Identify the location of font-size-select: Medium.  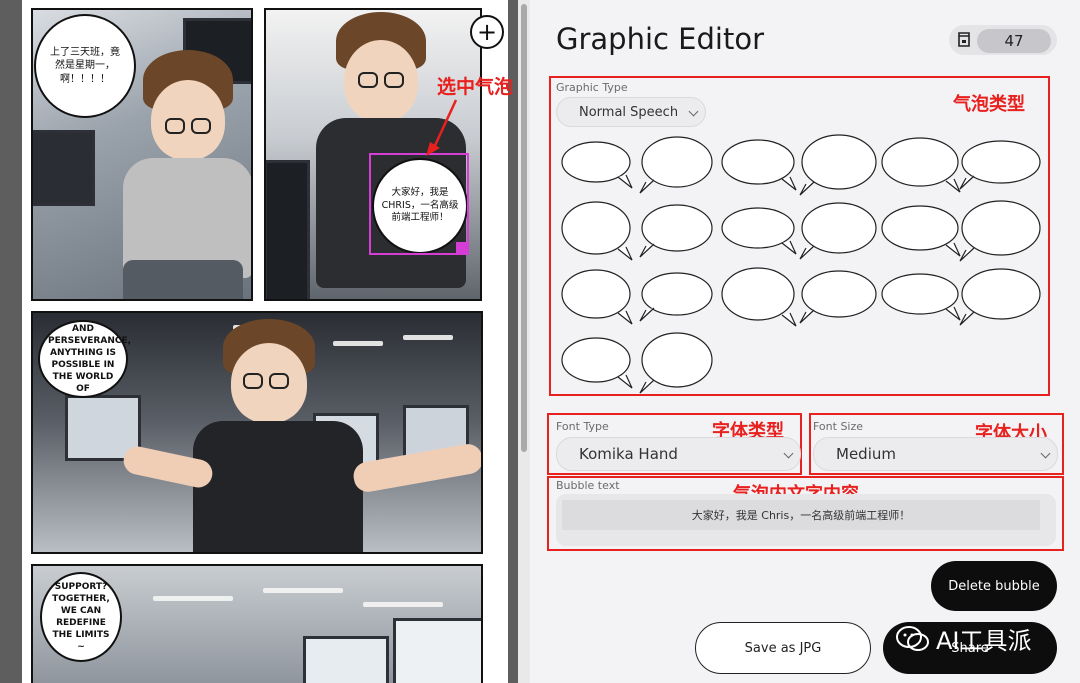
(935, 454).